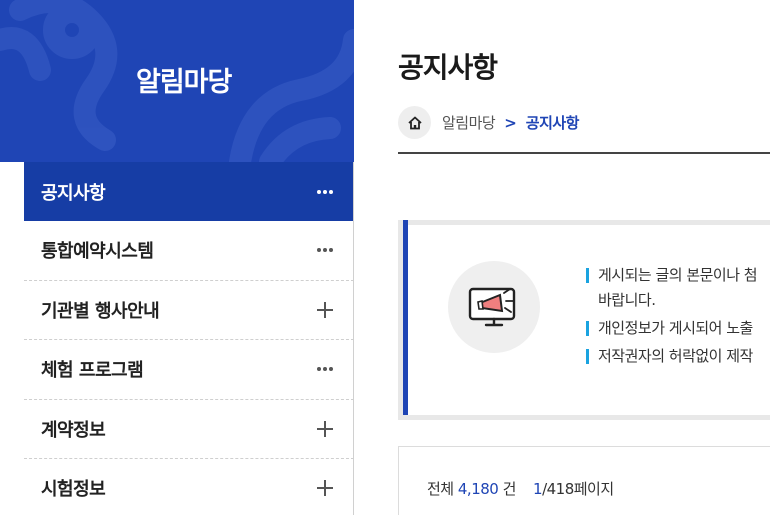  What do you see at coordinates (100, 311) in the screenshot?
I see `sidebar-item-label: 기관별 행사안내` at bounding box center [100, 311].